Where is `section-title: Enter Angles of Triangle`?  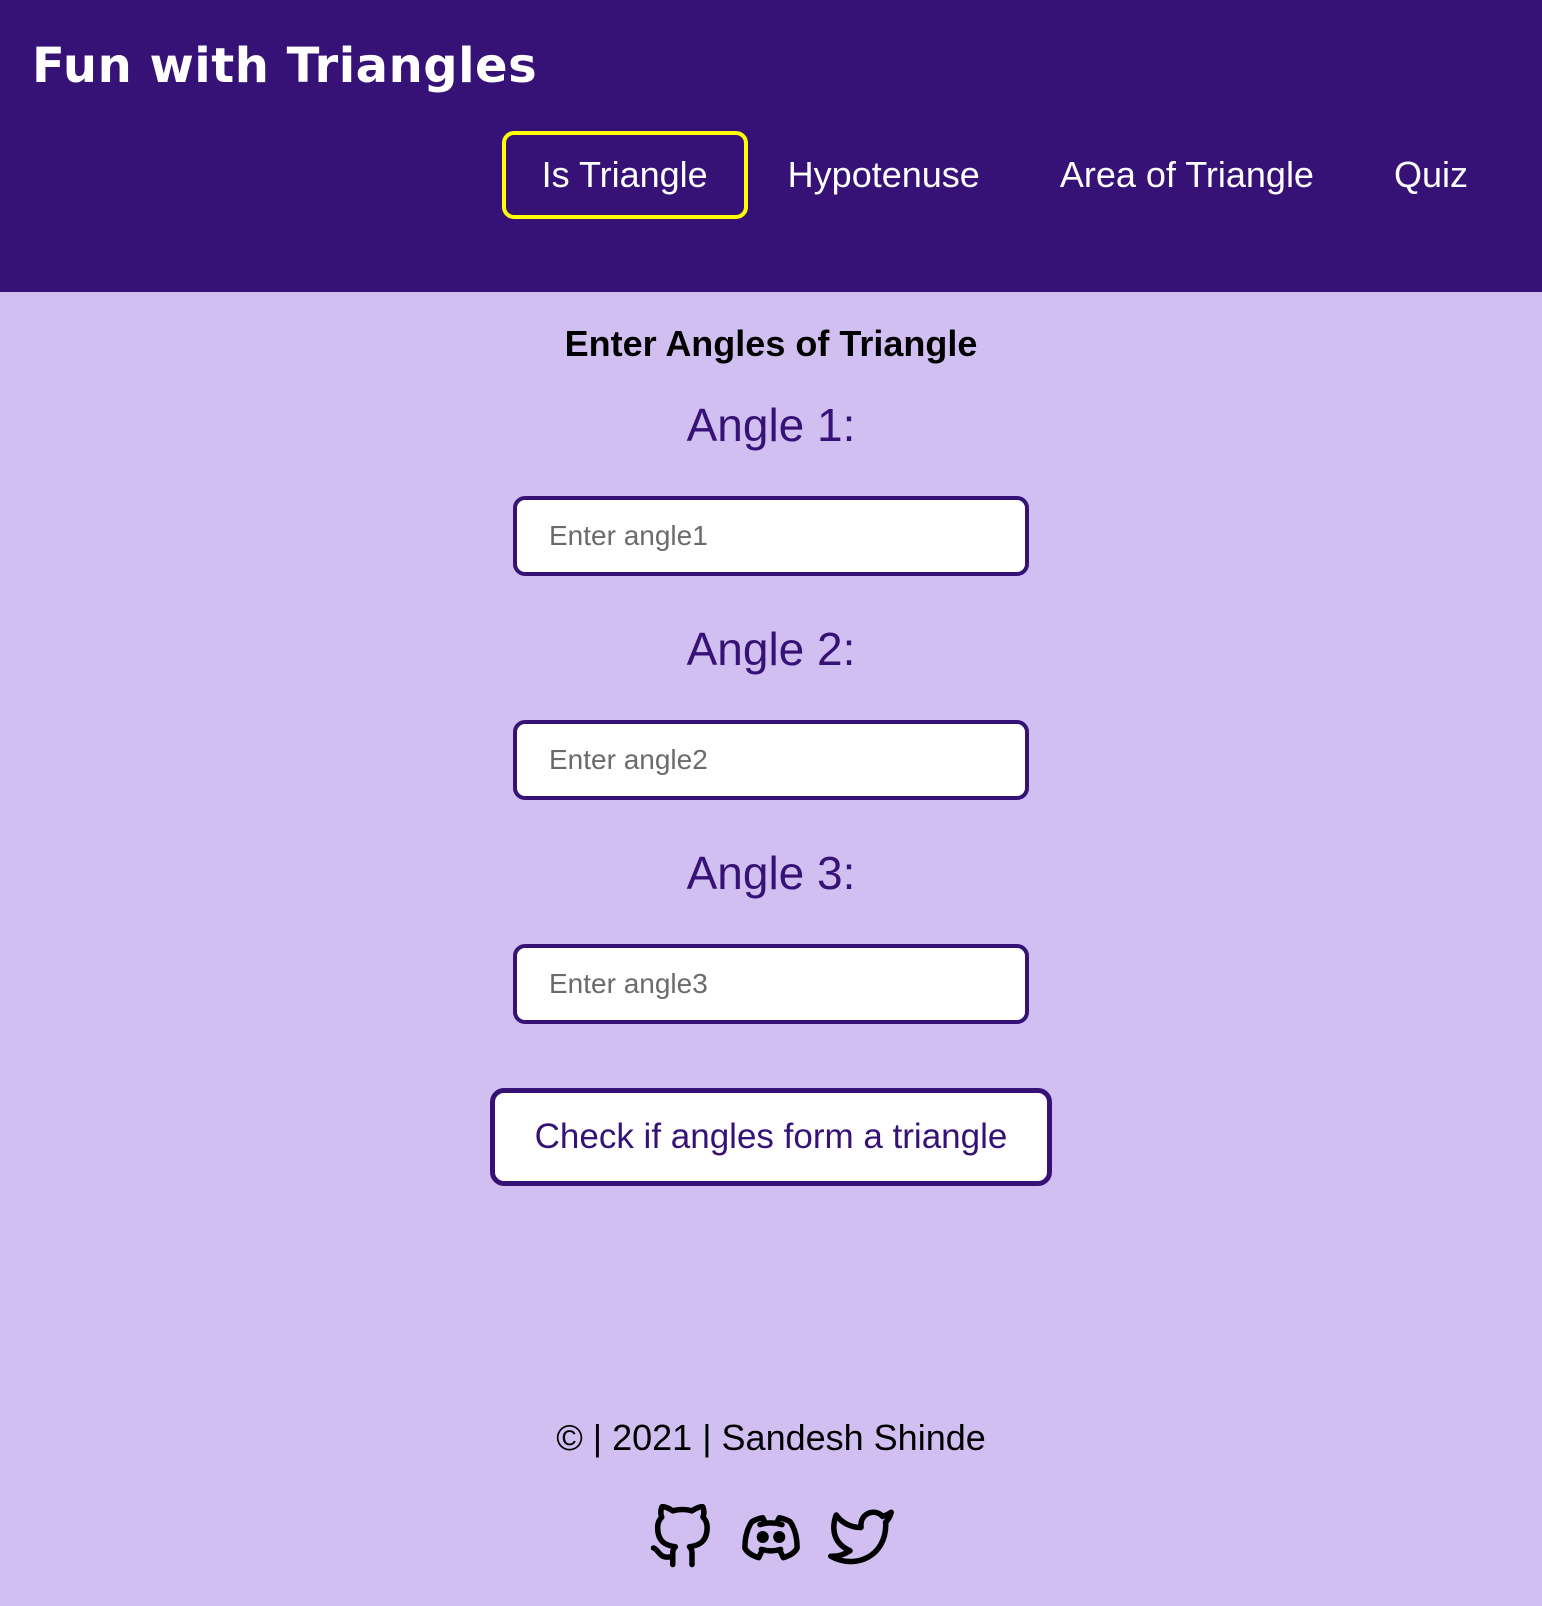
section-title: Enter Angles of Triangle is located at coordinates (771, 343).